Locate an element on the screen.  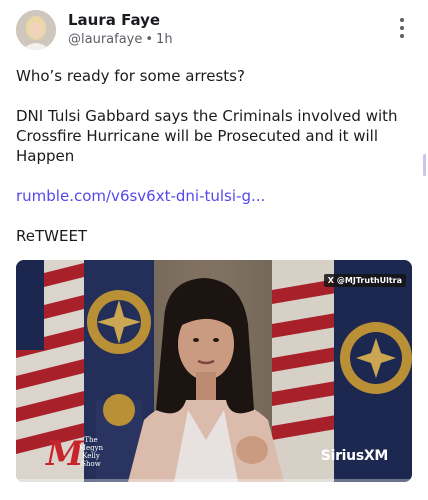
siriusxm-logo: SiriusXM is located at coordinates (354, 456).